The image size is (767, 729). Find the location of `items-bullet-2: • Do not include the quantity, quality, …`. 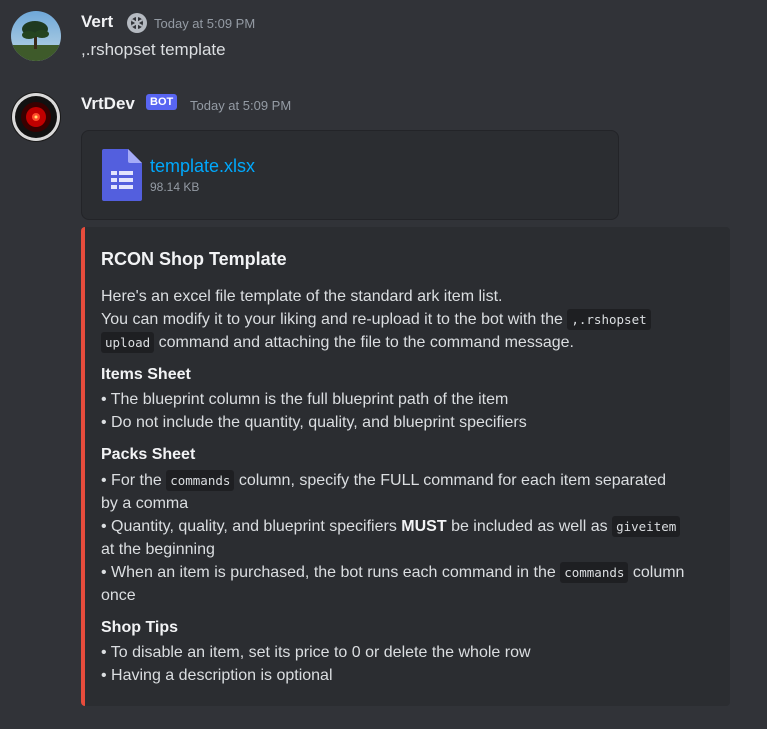

items-bullet-2: • Do not include the quantity, quality, … is located at coordinates (314, 422).